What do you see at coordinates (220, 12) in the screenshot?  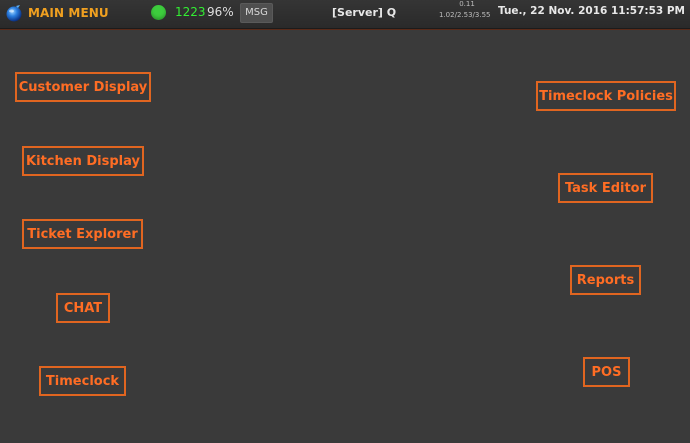 I see `battery-percent: 96%` at bounding box center [220, 12].